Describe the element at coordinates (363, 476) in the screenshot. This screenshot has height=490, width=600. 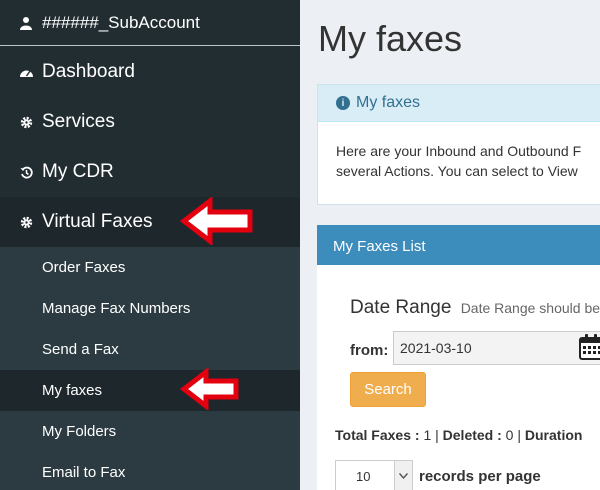
I see `records-per-page-value: 10` at that location.